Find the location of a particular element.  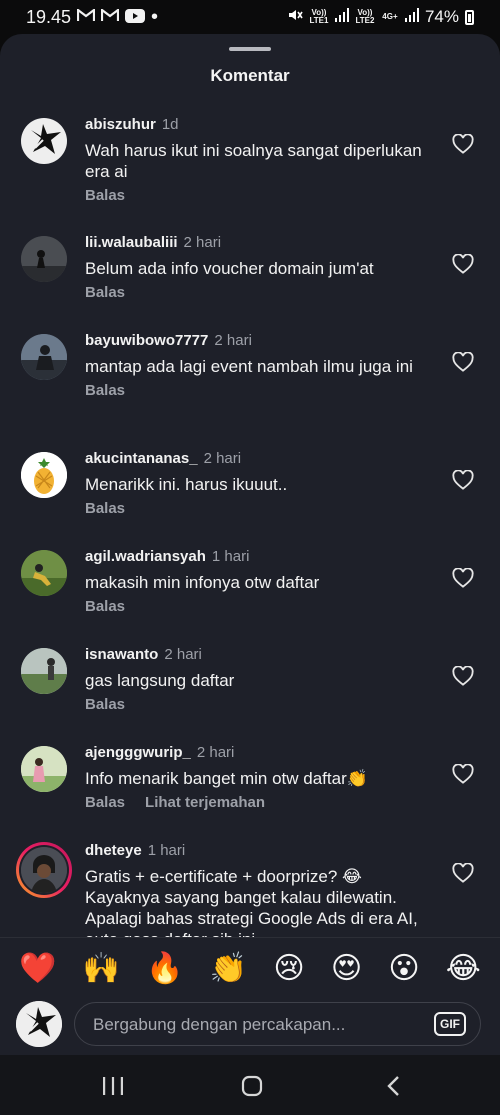

mute-icon is located at coordinates (295, 17).